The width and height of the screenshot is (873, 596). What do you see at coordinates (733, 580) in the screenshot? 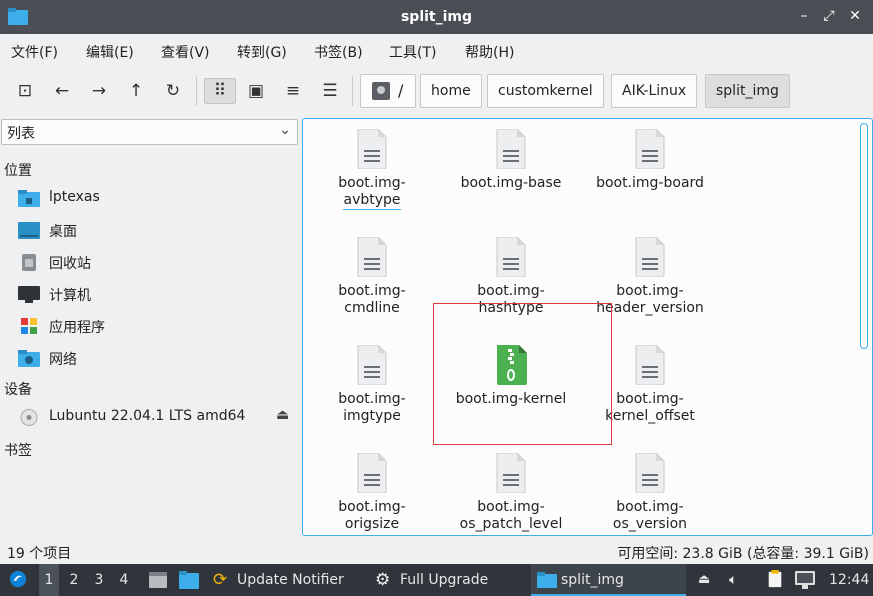
I see `volume-icon: 🔈︎` at bounding box center [733, 580].